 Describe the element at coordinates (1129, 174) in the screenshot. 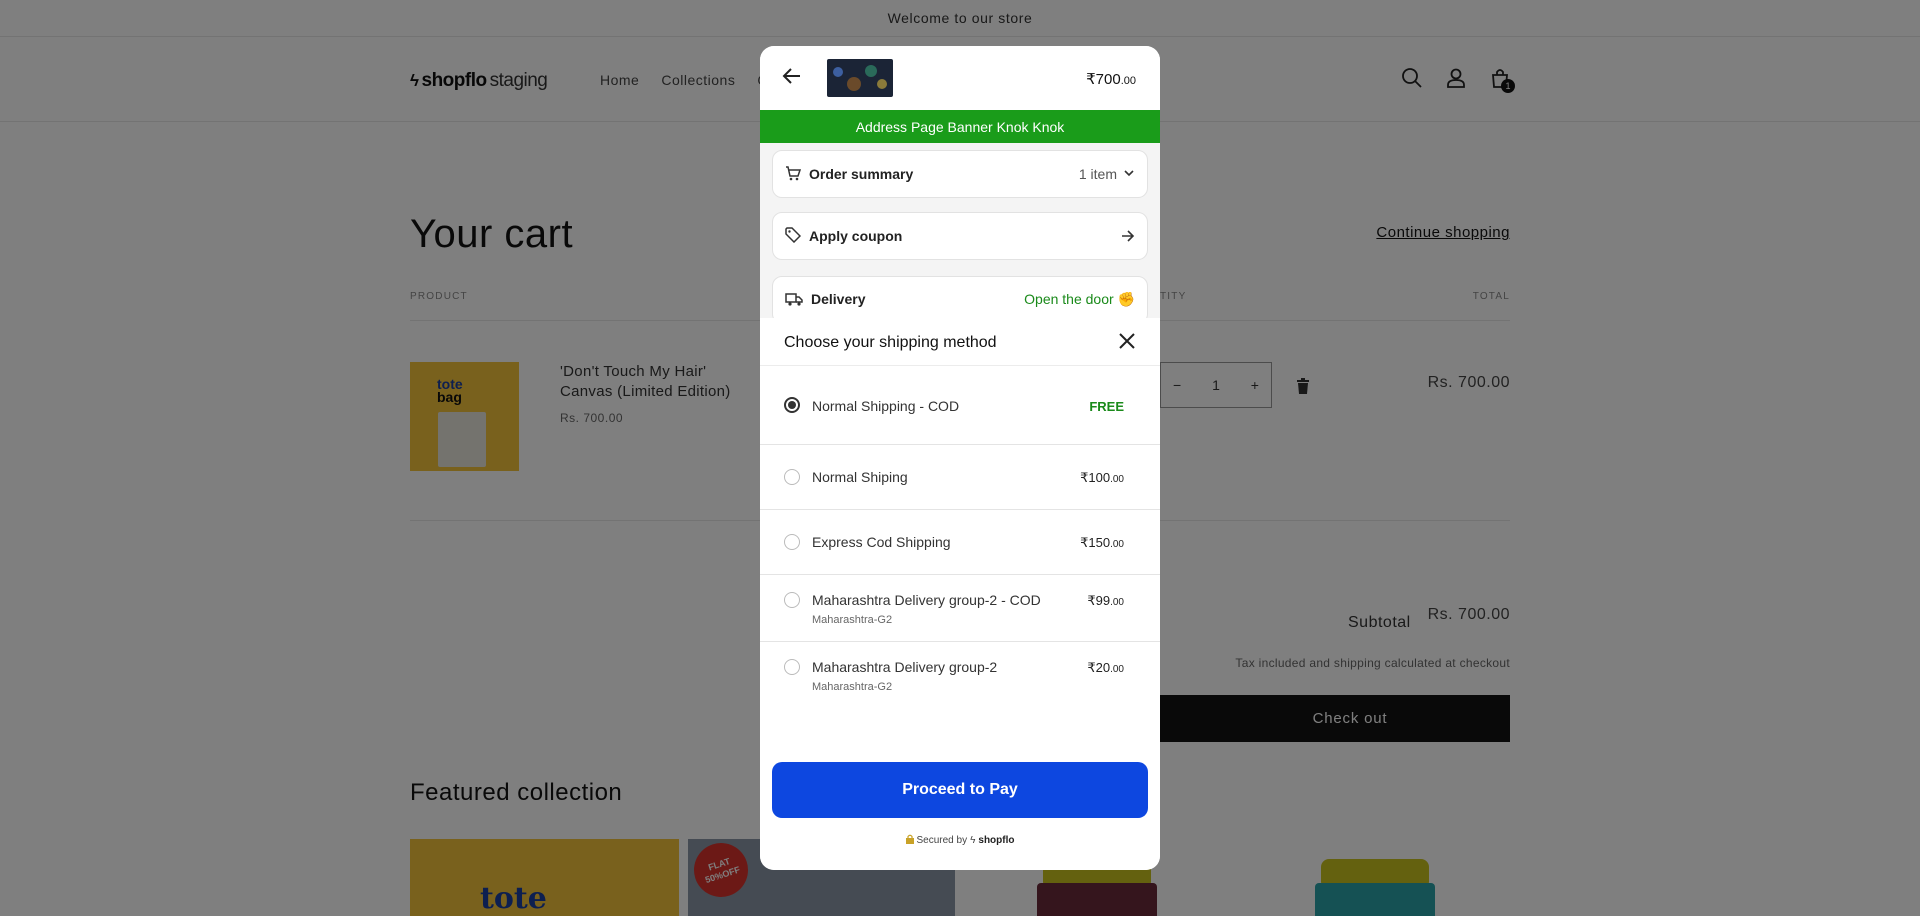

I see `chevron-down-icon` at that location.